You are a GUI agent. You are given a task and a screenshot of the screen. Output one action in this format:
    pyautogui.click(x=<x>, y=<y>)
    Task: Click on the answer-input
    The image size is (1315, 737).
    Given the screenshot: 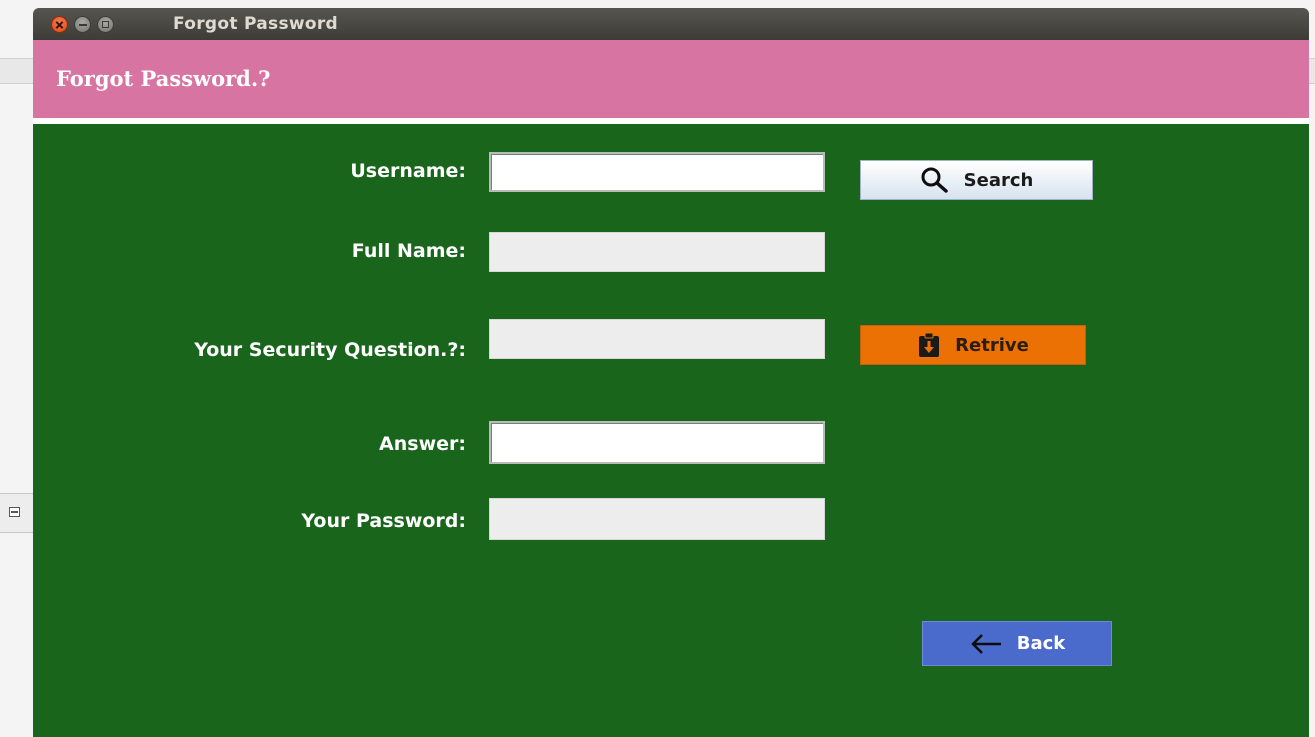 What is the action you would take?
    pyautogui.click(x=657, y=442)
    